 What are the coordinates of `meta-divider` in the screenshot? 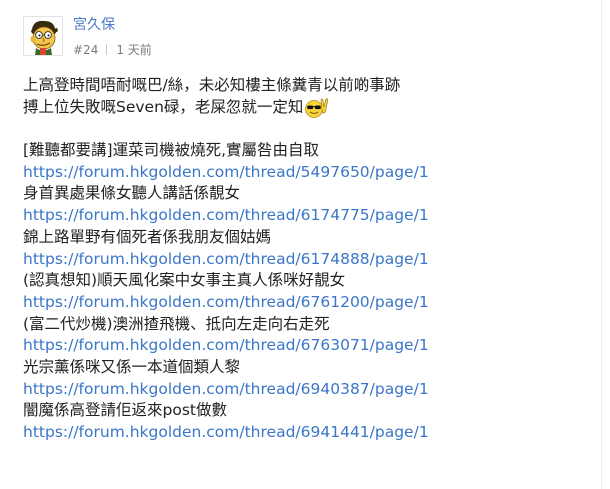 It's located at (107, 49).